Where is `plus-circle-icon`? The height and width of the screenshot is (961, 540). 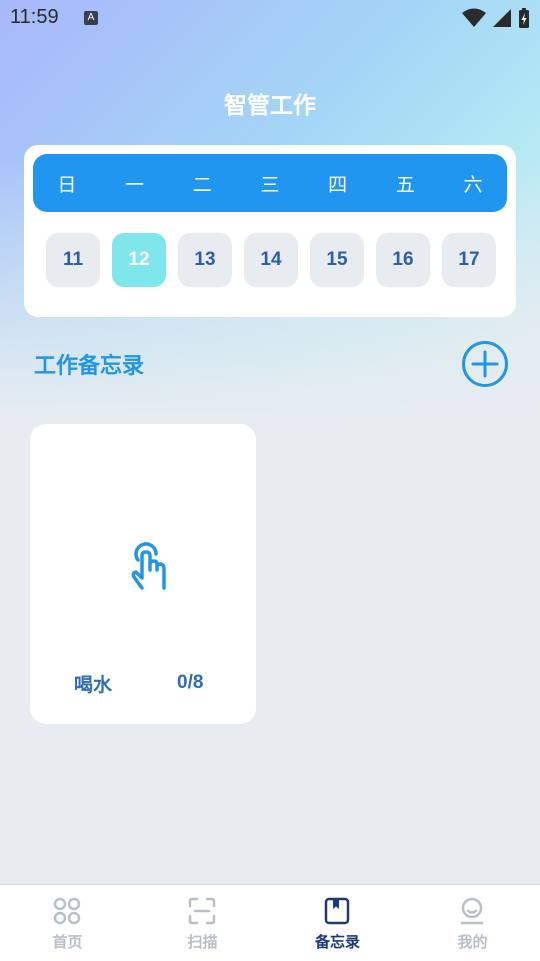 plus-circle-icon is located at coordinates (485, 364).